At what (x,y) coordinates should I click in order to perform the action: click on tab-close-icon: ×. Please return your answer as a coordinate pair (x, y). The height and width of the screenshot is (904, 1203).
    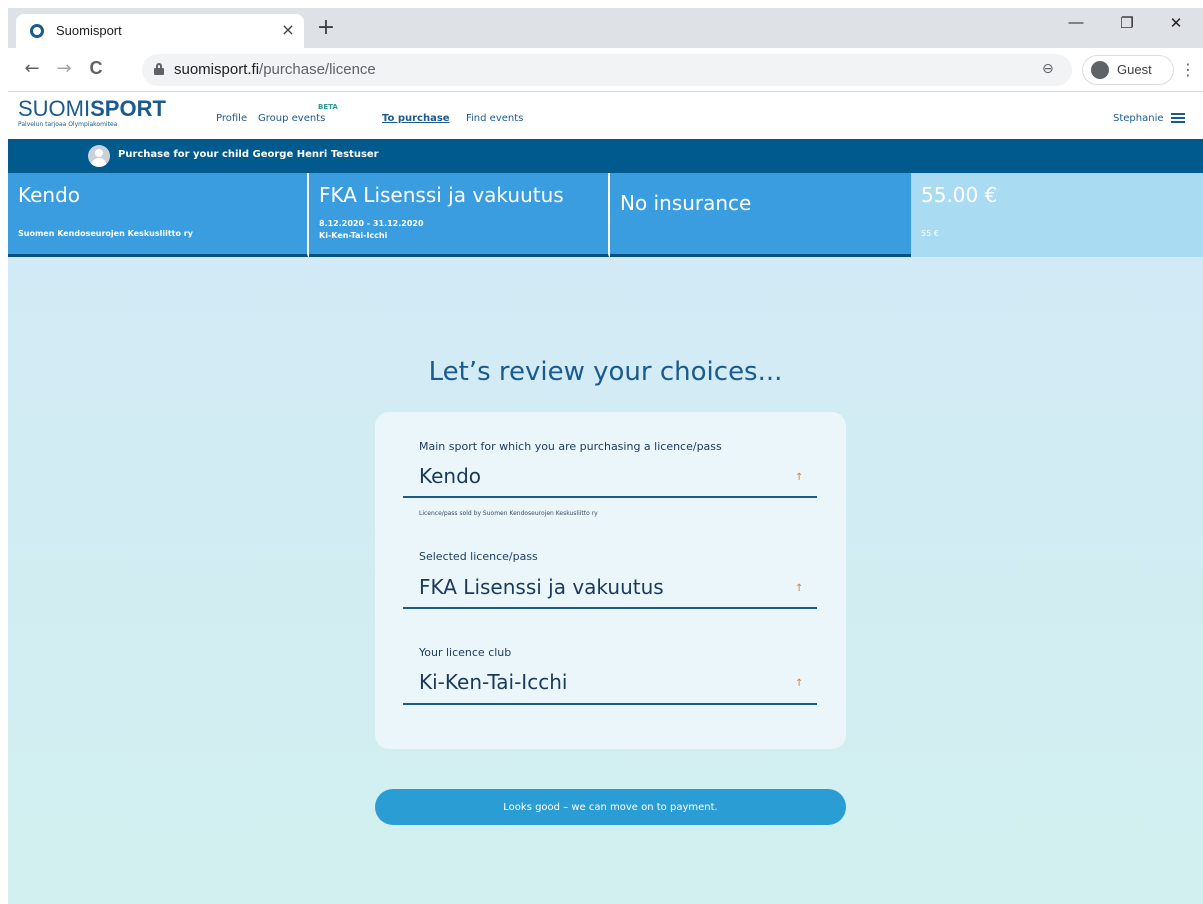
    Looking at the image, I should click on (288, 30).